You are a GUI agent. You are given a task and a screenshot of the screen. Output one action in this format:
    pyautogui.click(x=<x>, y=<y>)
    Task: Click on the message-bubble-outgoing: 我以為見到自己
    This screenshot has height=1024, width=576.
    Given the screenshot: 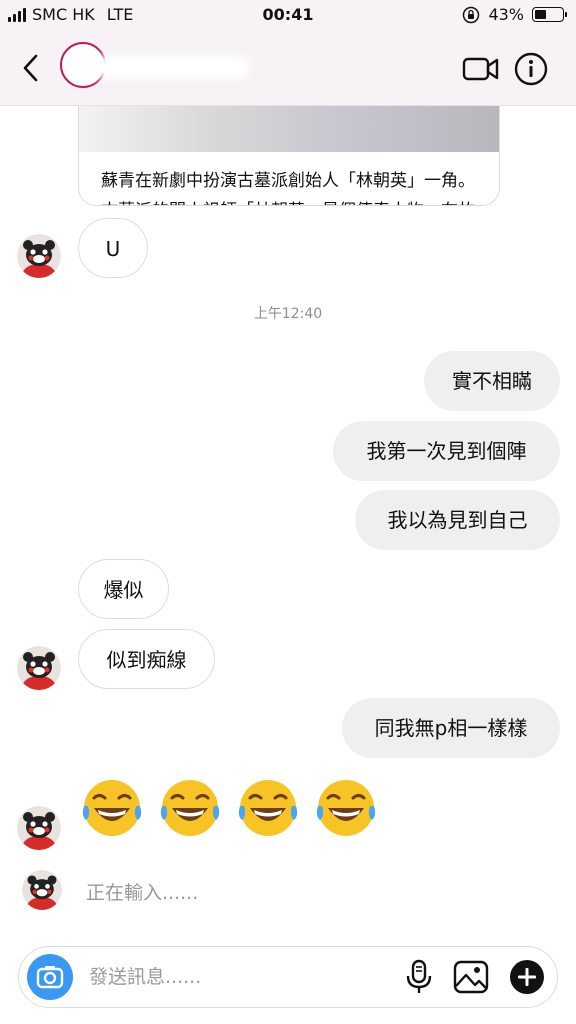 What is the action you would take?
    pyautogui.click(x=457, y=520)
    